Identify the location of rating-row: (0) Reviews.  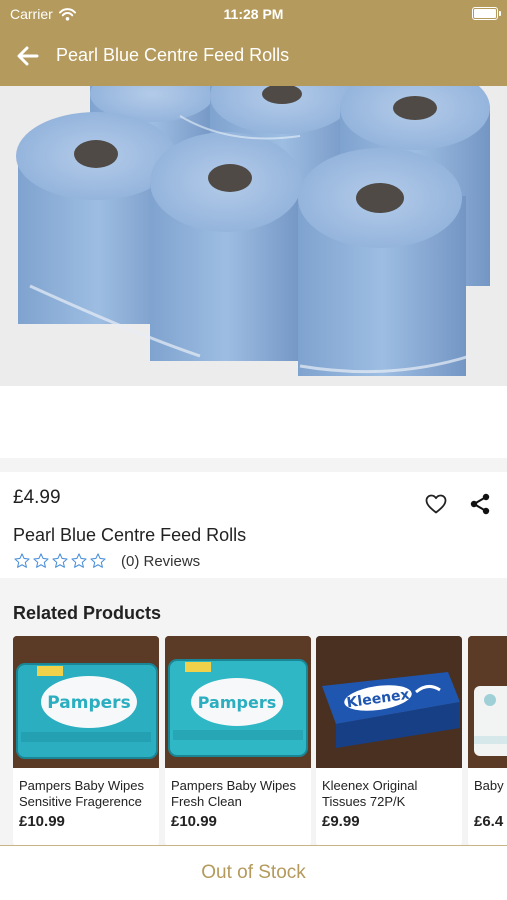
(106, 561).